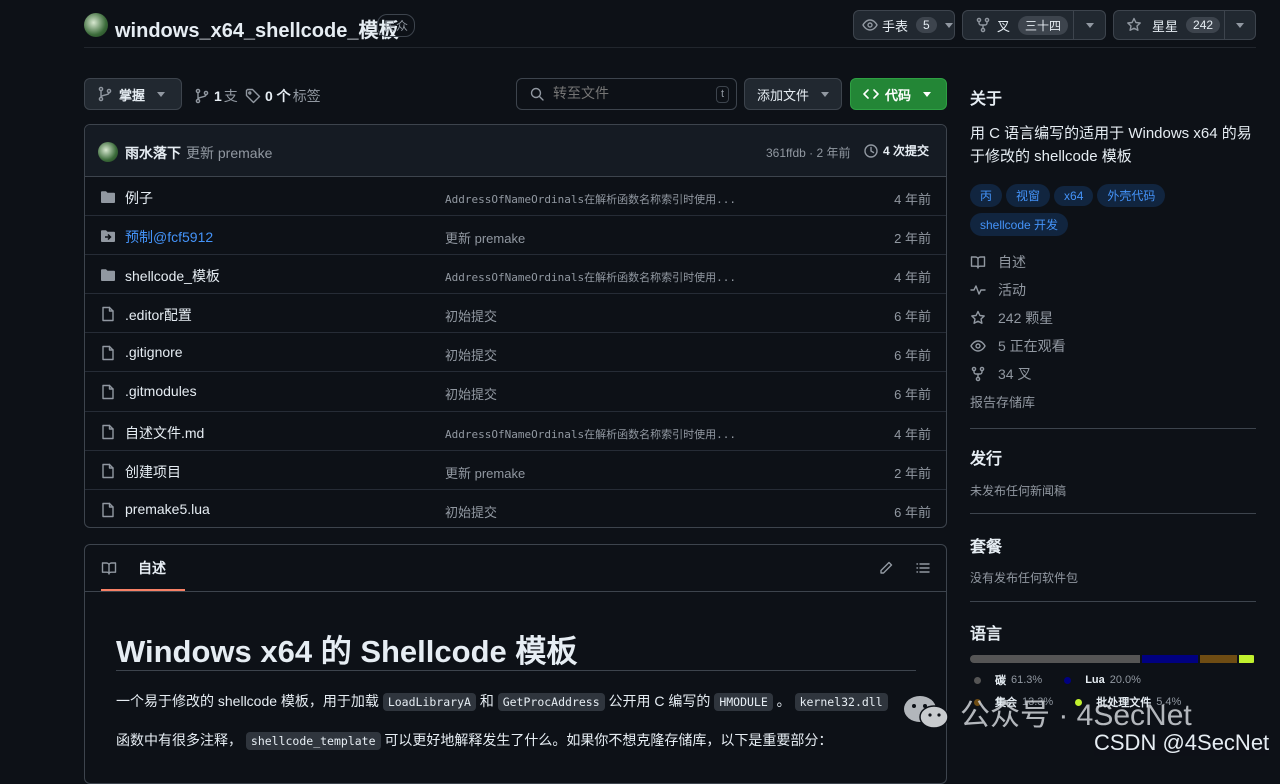  I want to click on topic-tag: x64, so click(1074, 196).